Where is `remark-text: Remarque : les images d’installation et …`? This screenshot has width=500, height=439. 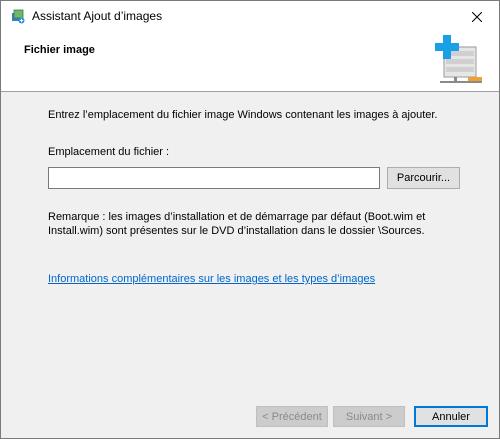 remark-text: Remarque : les images d’installation et … is located at coordinates (238, 224).